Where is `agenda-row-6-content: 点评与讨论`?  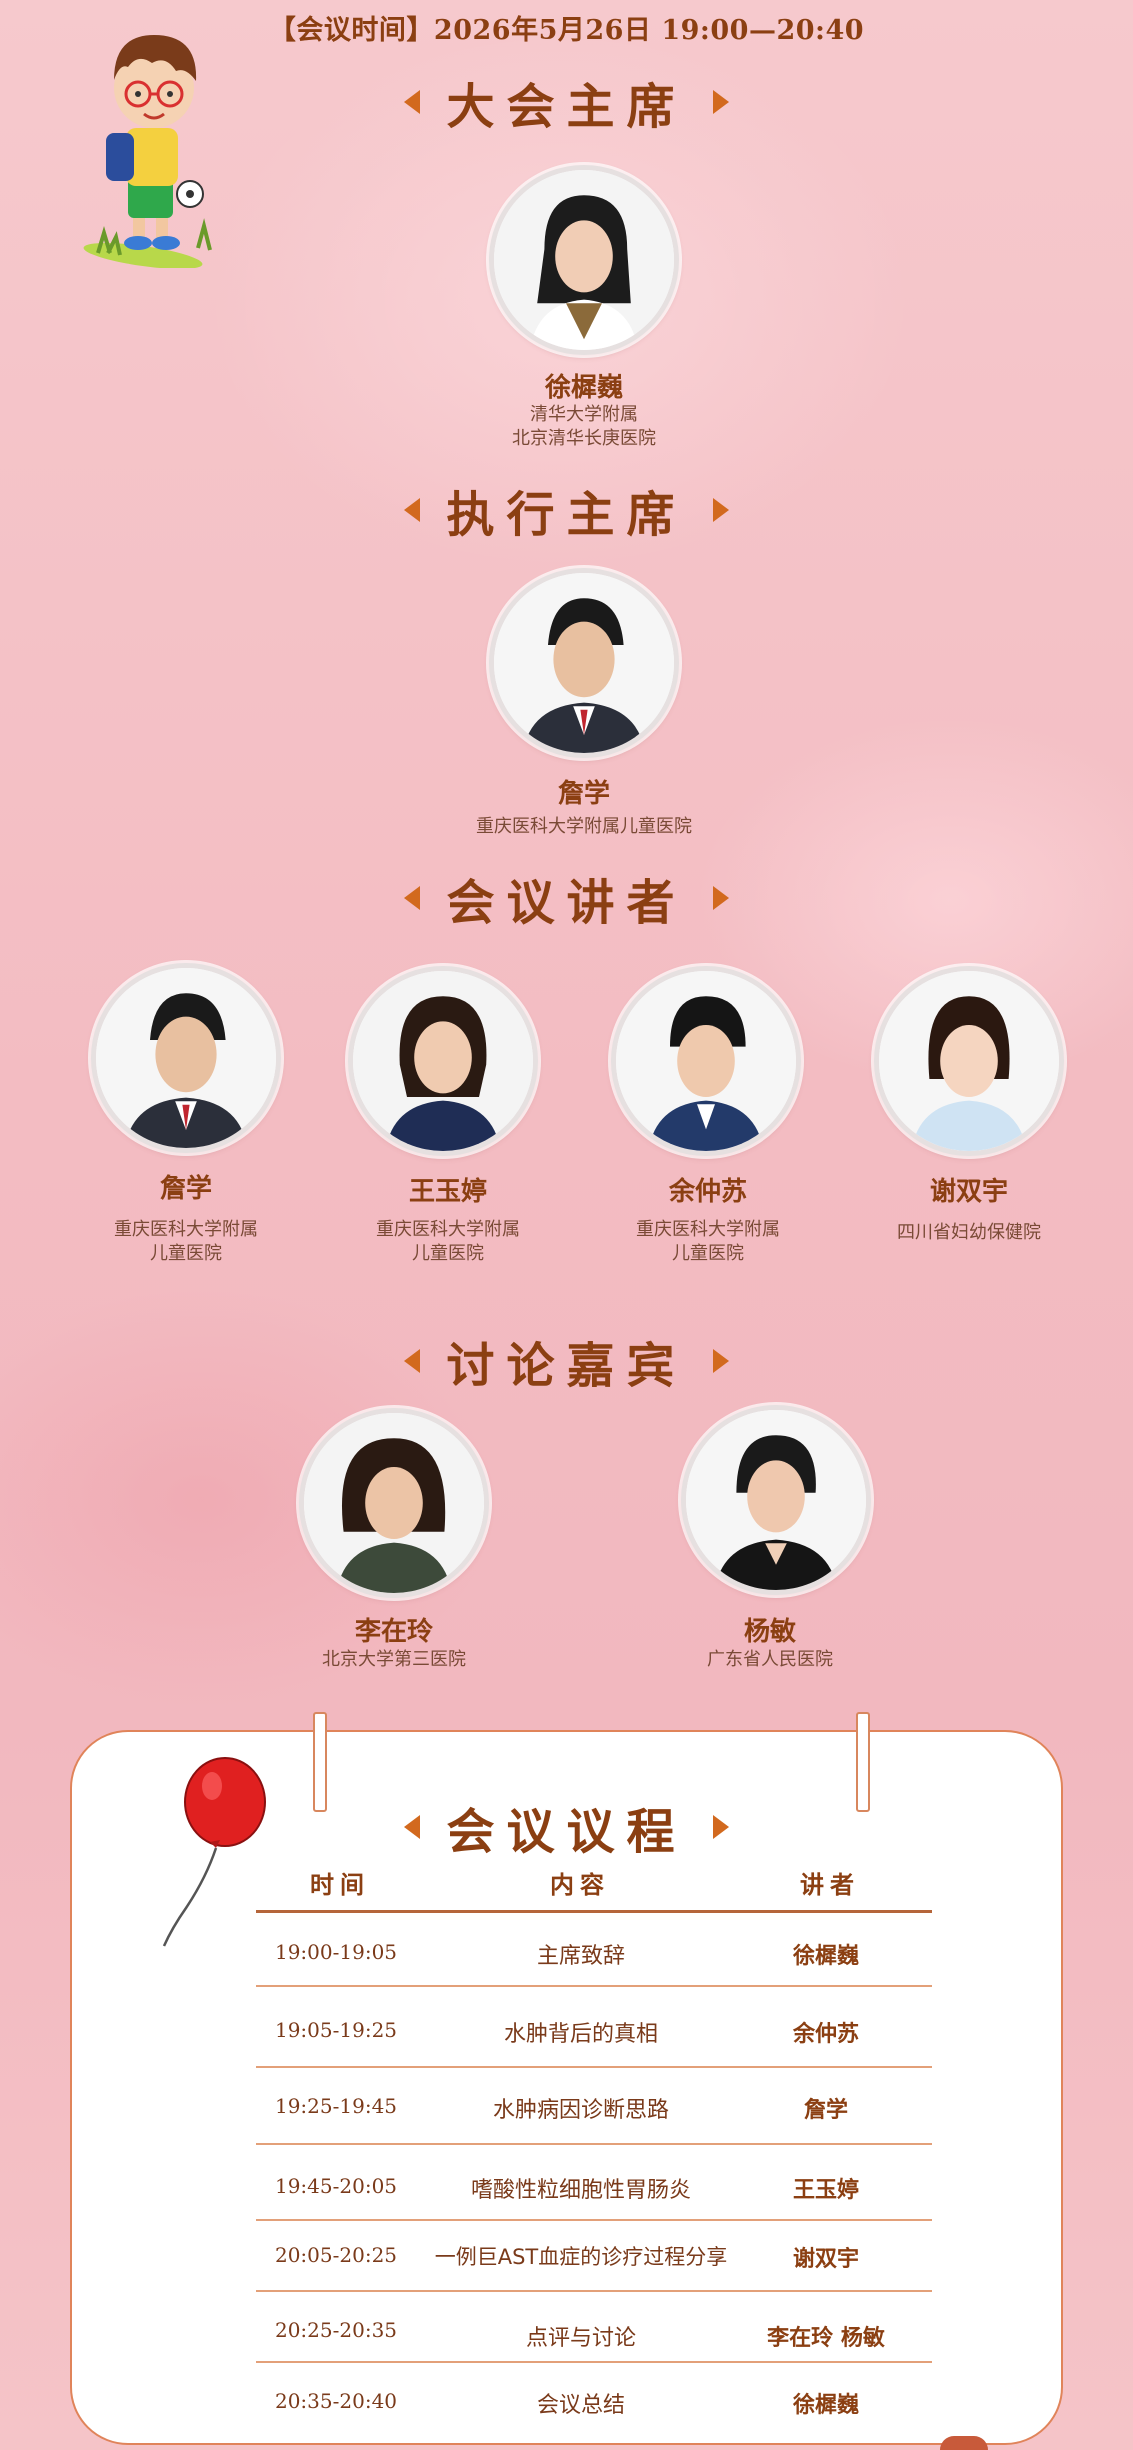
agenda-row-6-content: 点评与讨论 is located at coordinates (580, 2338).